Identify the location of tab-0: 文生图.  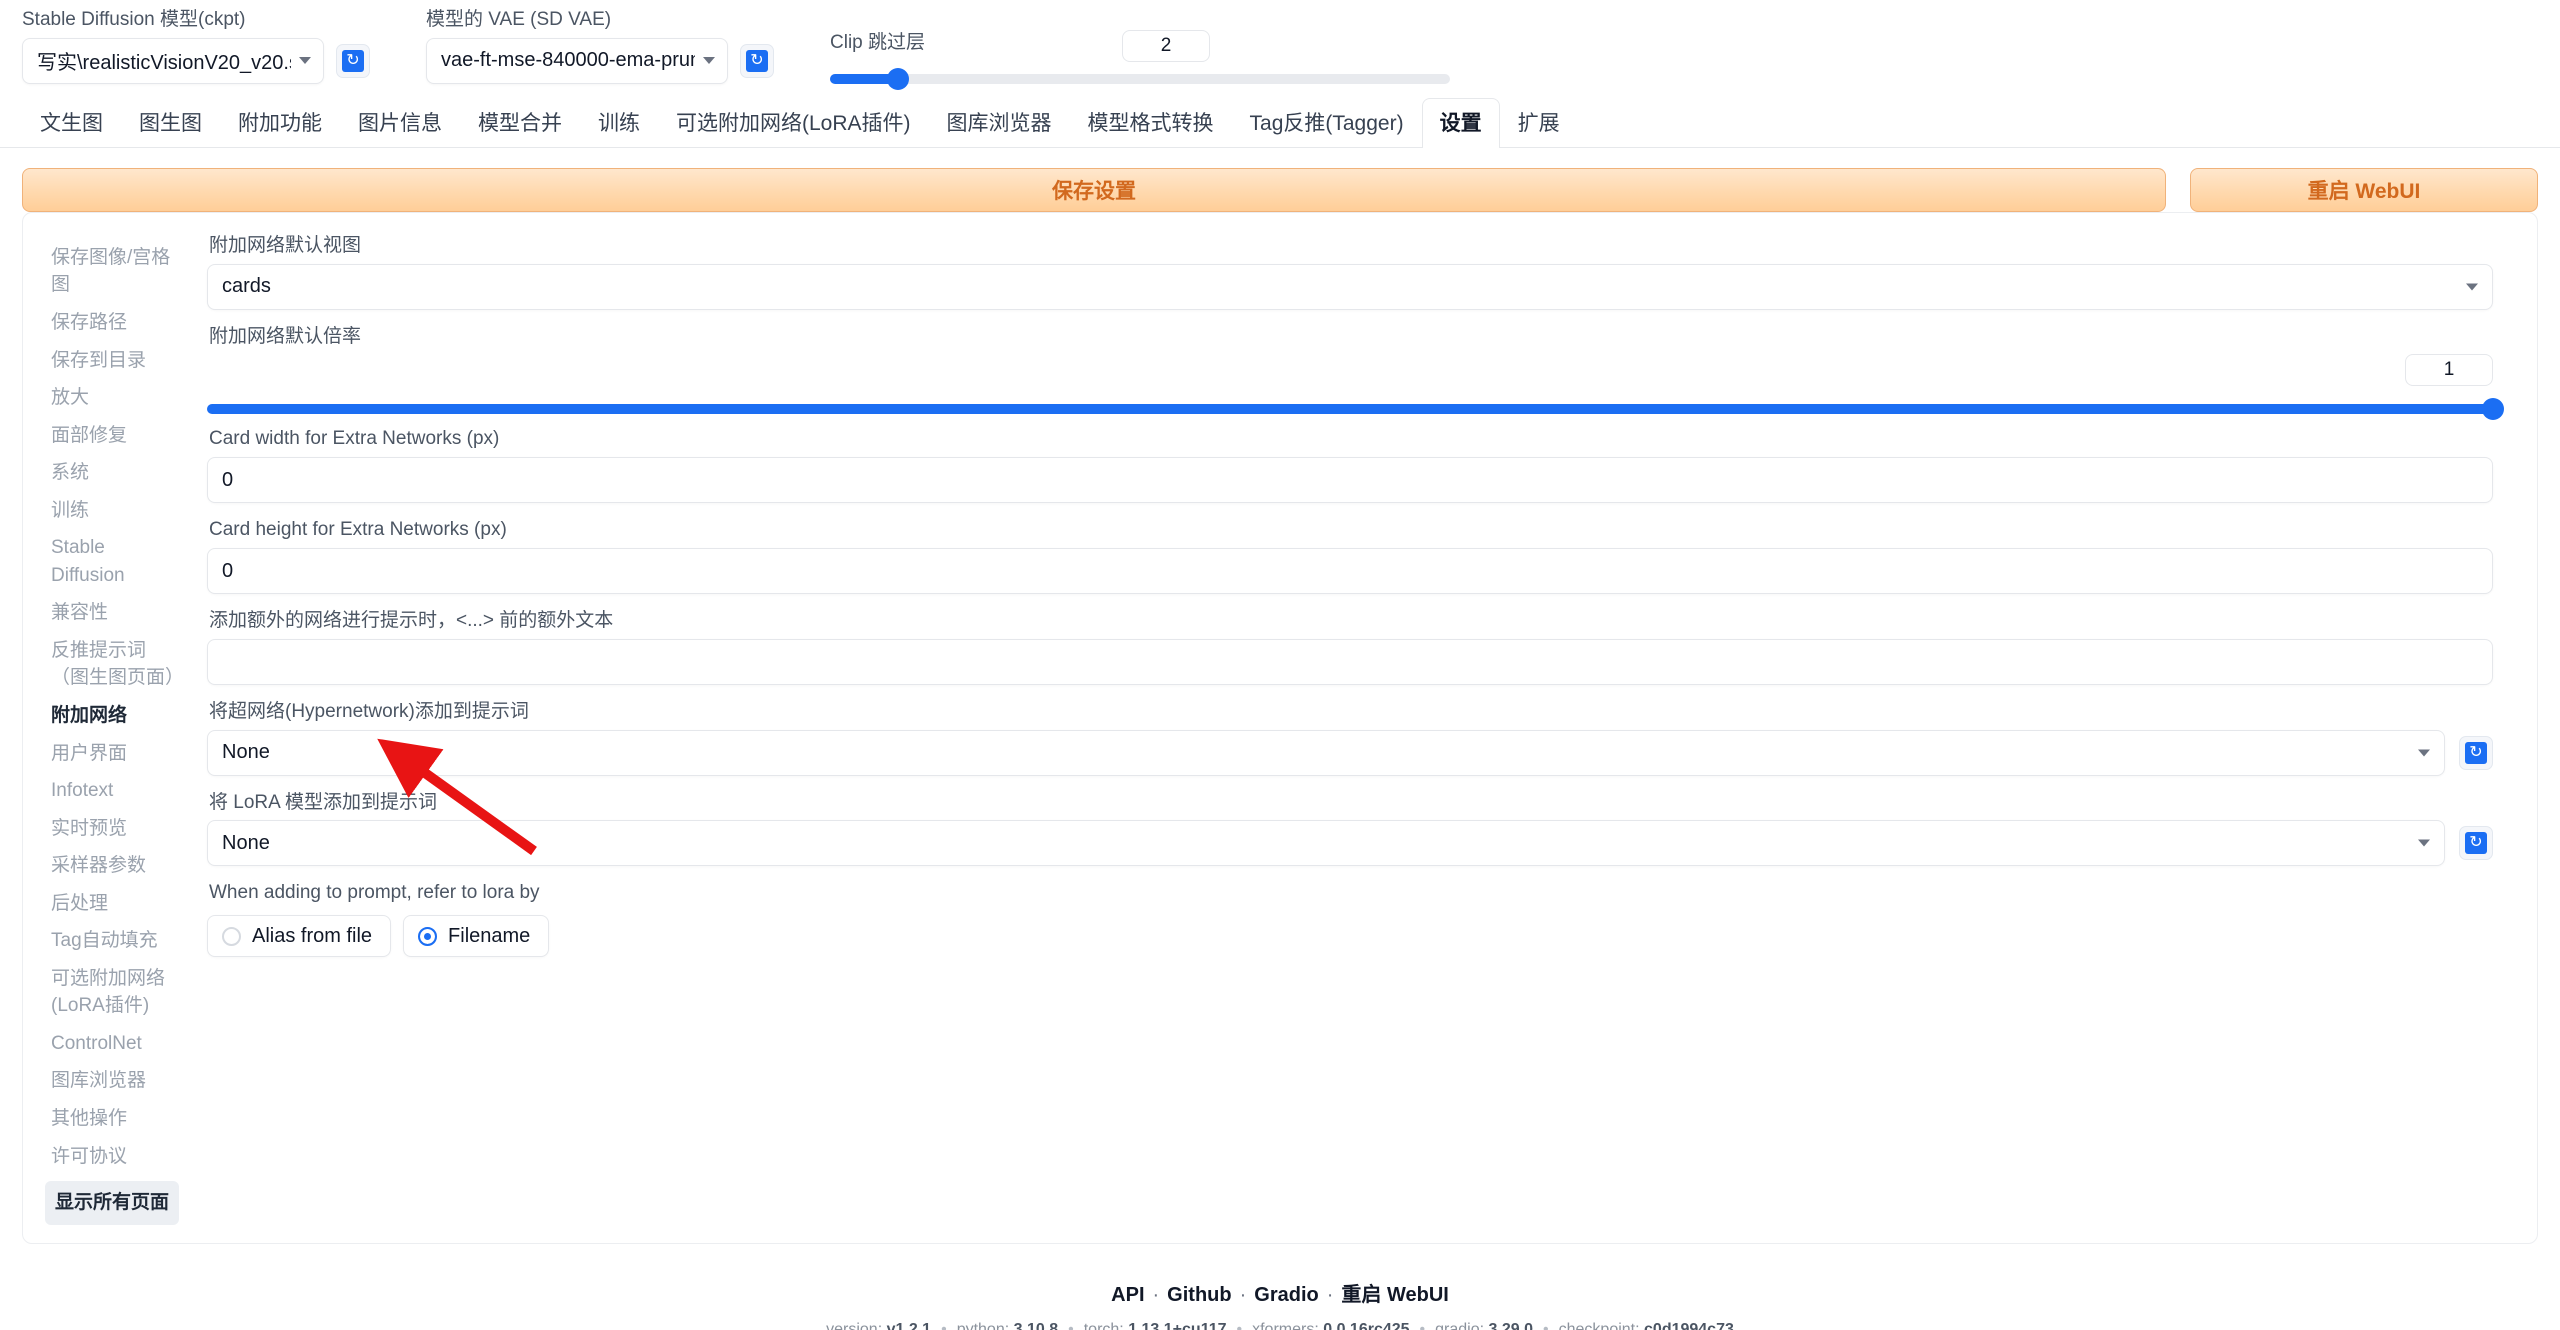
(71, 123).